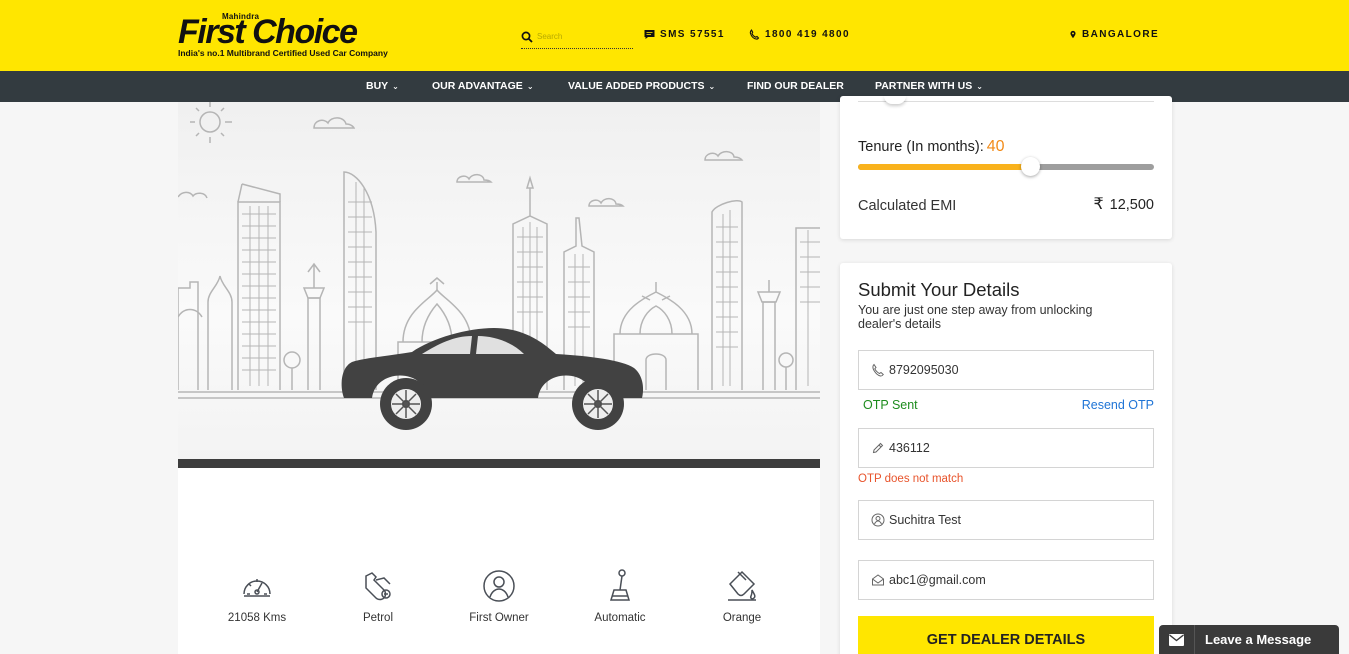 Image resolution: width=1349 pixels, height=654 pixels. Describe the element at coordinates (499, 618) in the screenshot. I see `spec-label: First Owner` at that location.